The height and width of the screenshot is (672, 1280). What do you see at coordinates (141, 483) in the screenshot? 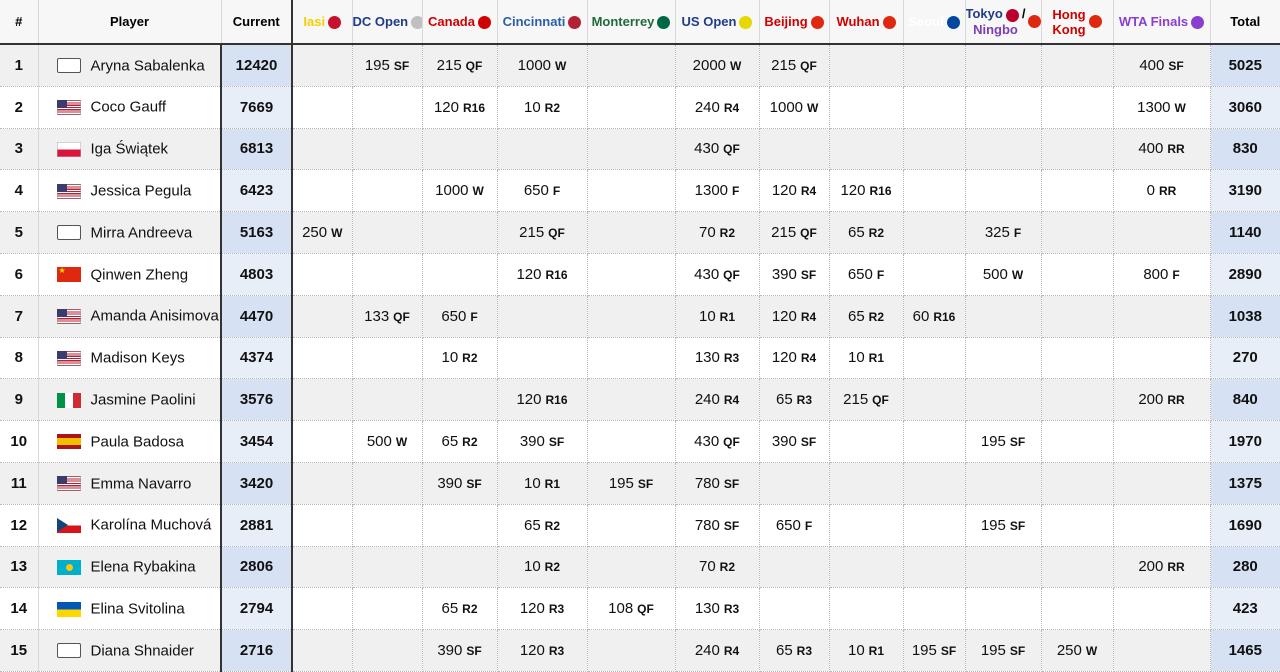
I see `player-name: Emma Navarro` at bounding box center [141, 483].